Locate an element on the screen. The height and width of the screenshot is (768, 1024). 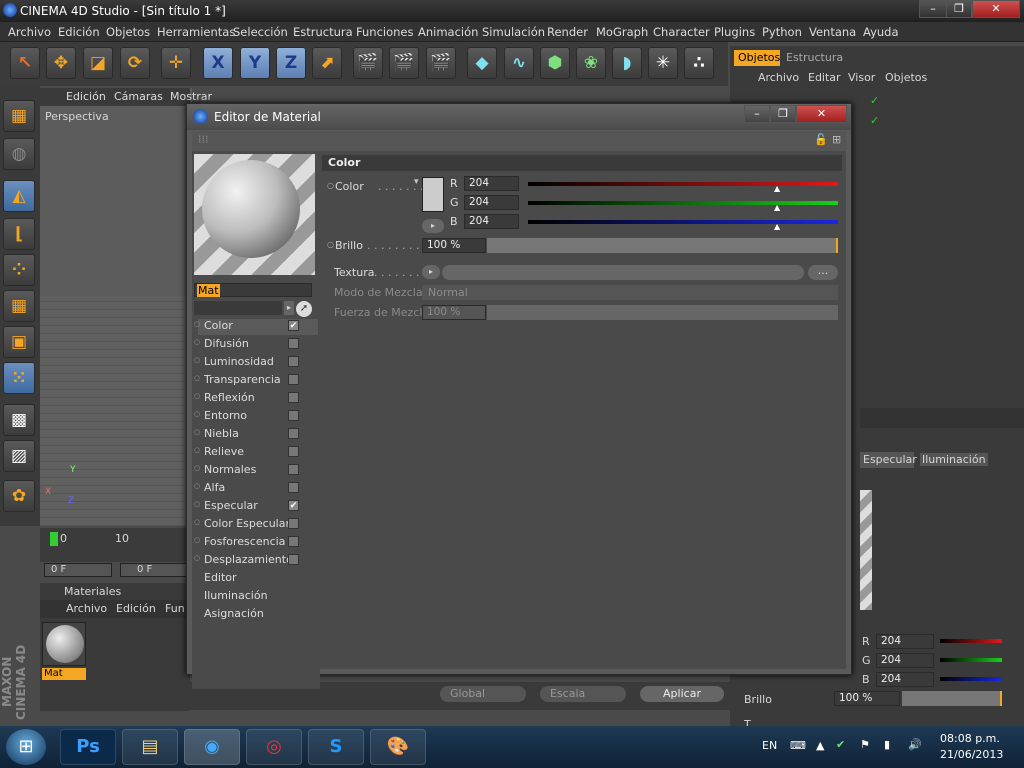
textura-field is located at coordinates (623, 272).